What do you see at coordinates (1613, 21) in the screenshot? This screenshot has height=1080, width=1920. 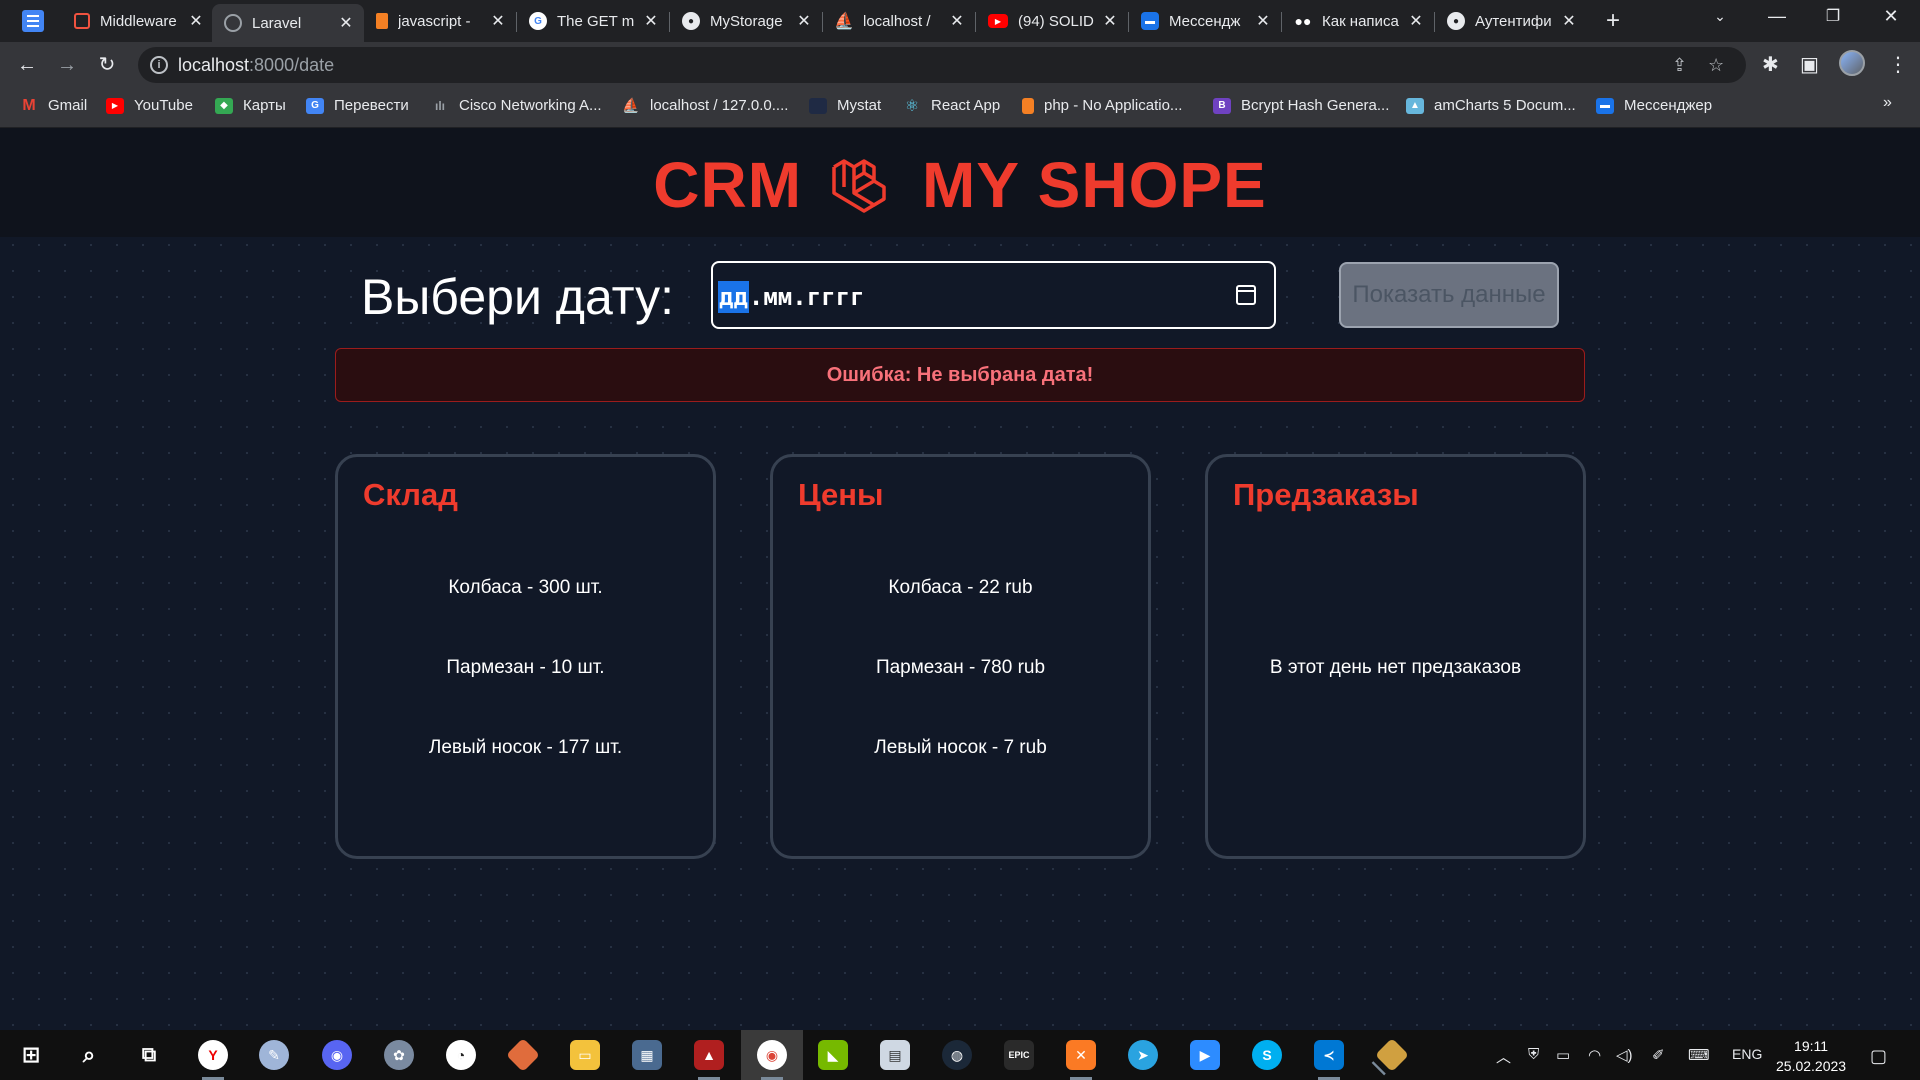 I see `new-tab-button: +` at bounding box center [1613, 21].